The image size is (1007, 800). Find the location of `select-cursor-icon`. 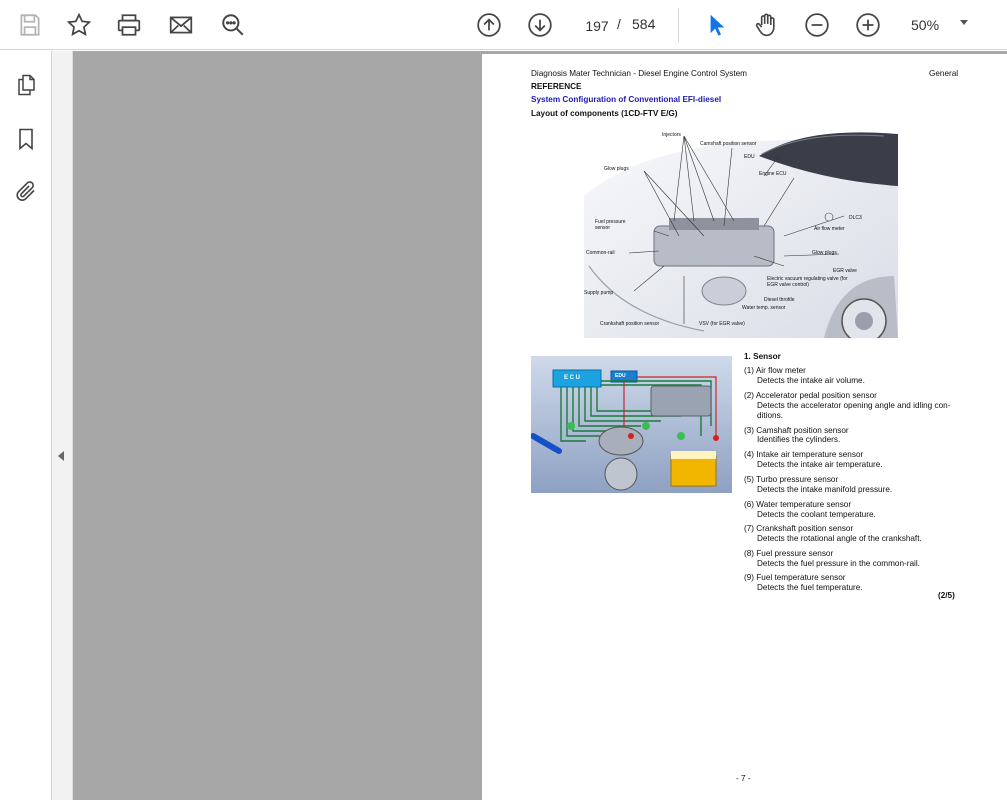

select-cursor-icon is located at coordinates (716, 25).